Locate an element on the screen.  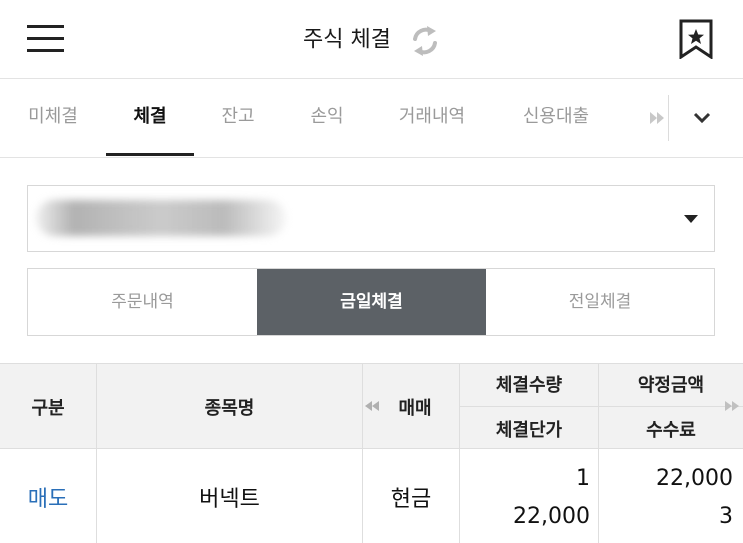
segment-order-history: 주문내역 is located at coordinates (142, 302).